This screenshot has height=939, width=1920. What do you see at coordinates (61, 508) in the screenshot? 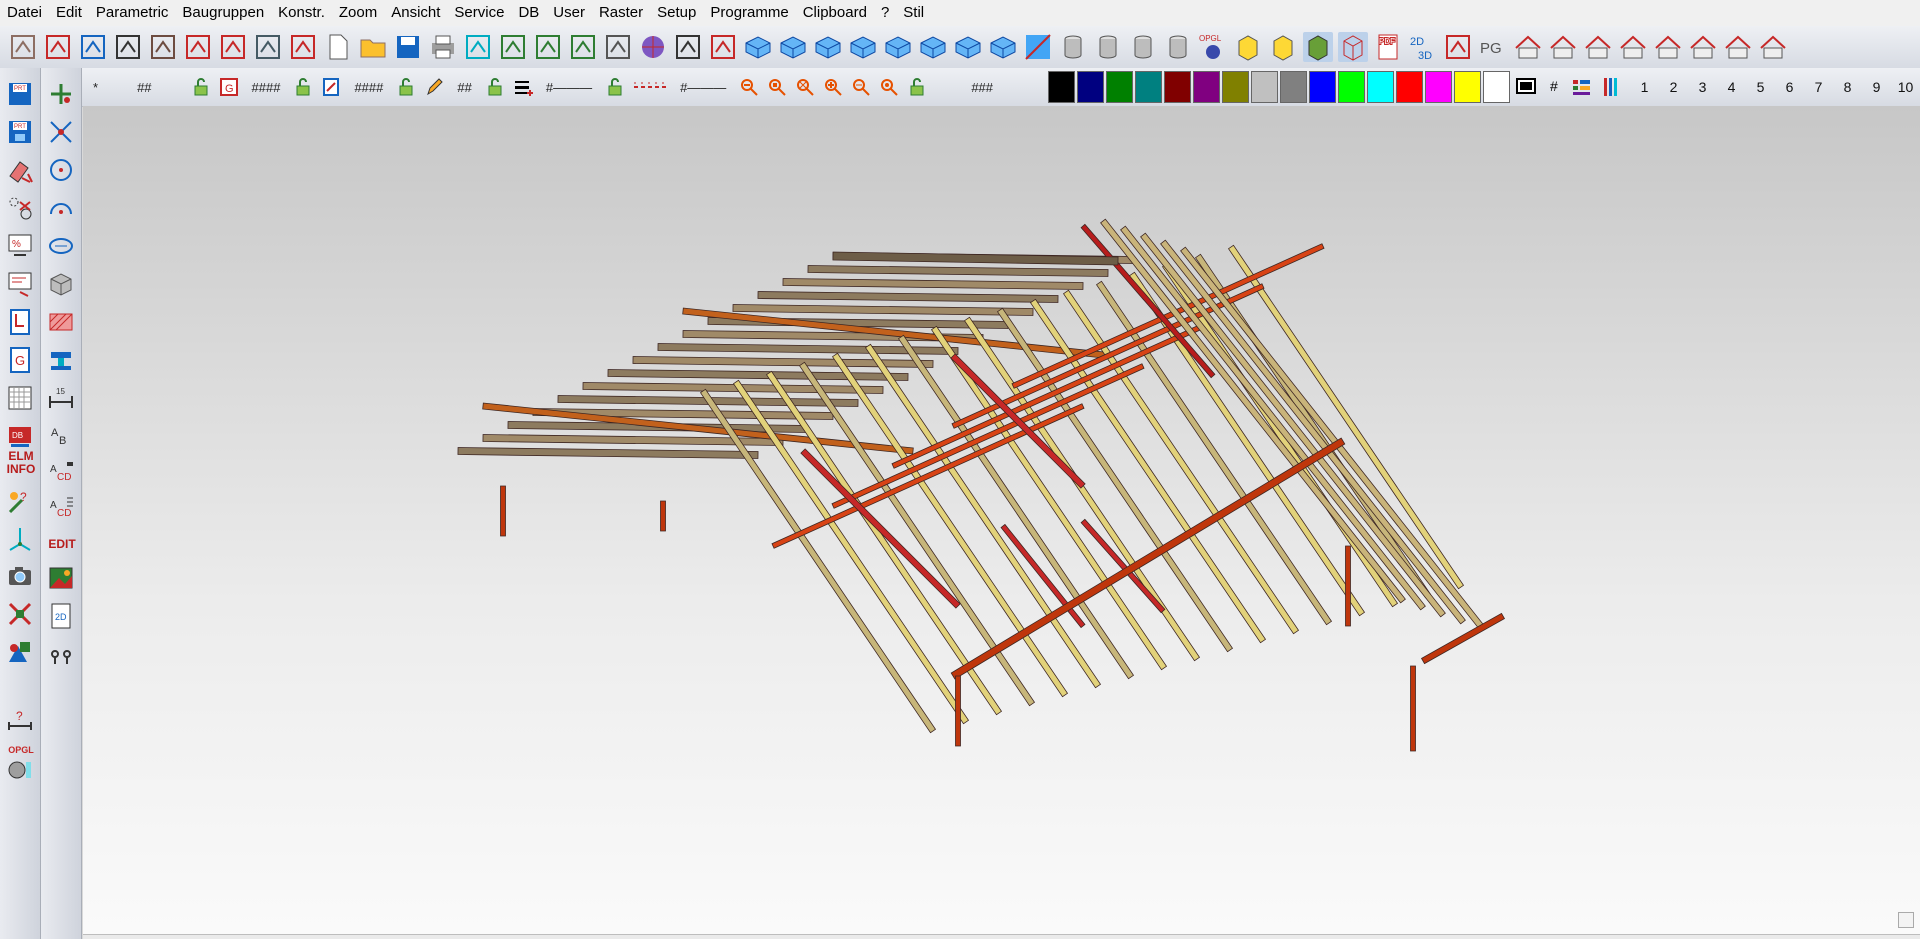
I see `text-list-icon: ACD` at bounding box center [61, 508].